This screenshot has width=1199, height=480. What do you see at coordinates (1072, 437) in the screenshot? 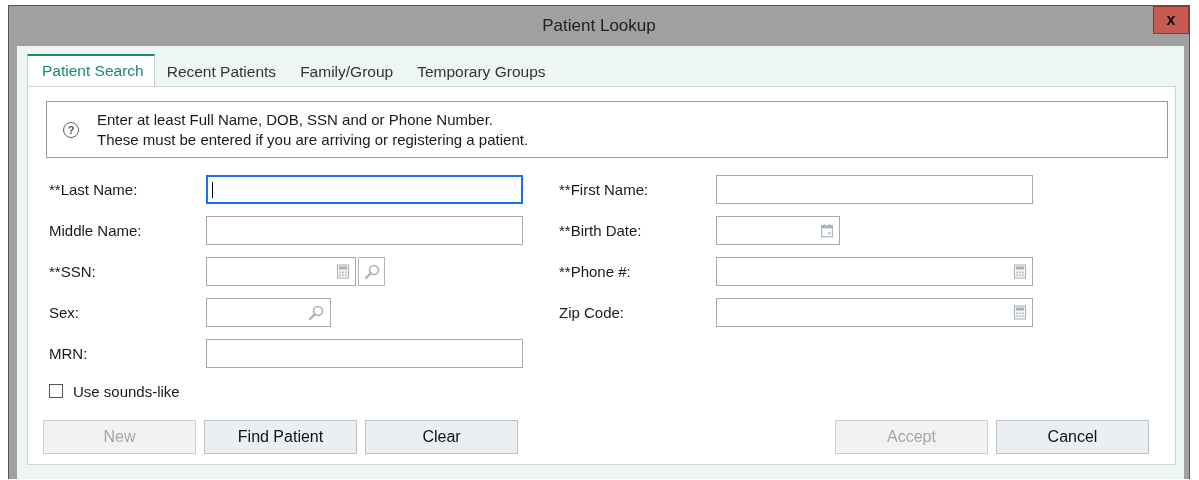
I see `dialog-button: Cancel` at bounding box center [1072, 437].